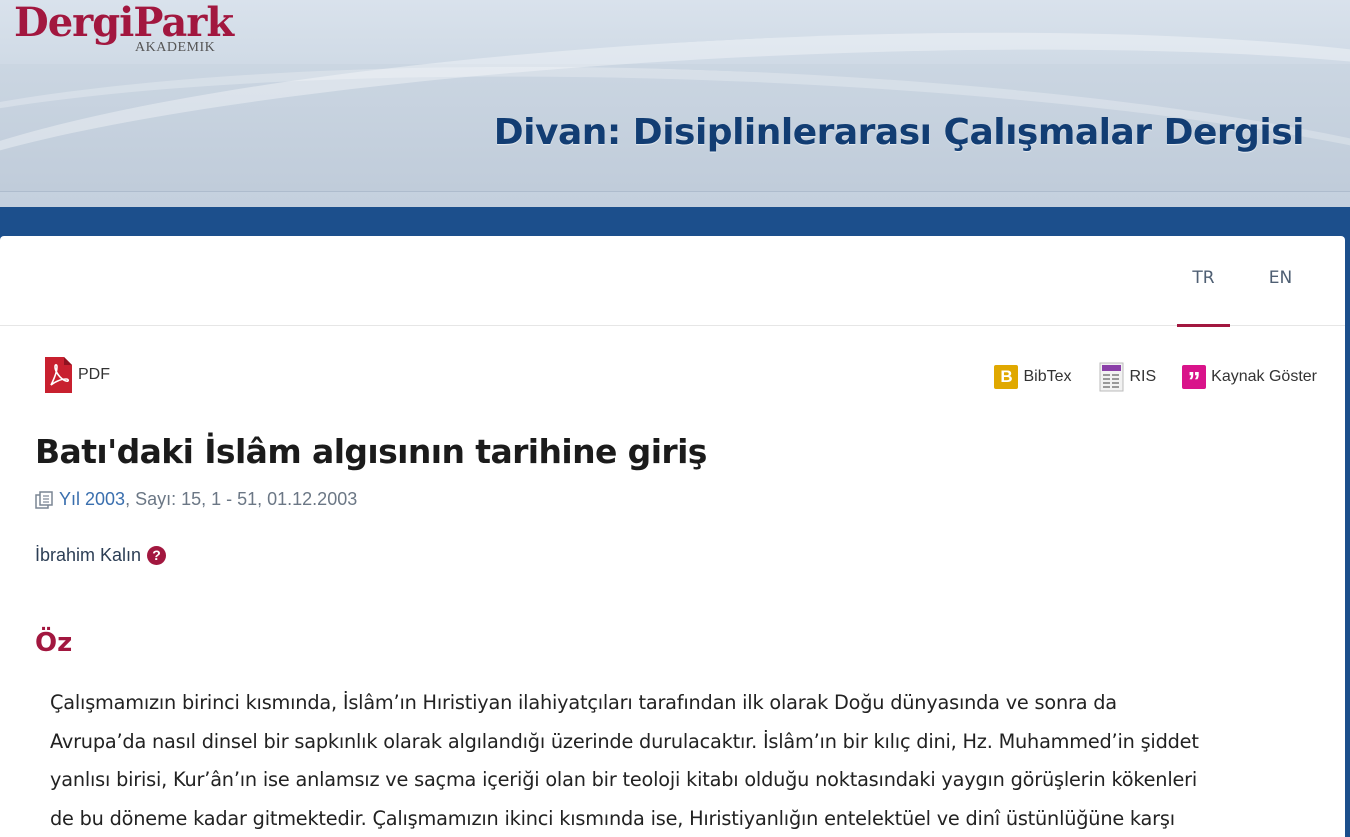  What do you see at coordinates (157, 555) in the screenshot?
I see `help-icon: ?` at bounding box center [157, 555].